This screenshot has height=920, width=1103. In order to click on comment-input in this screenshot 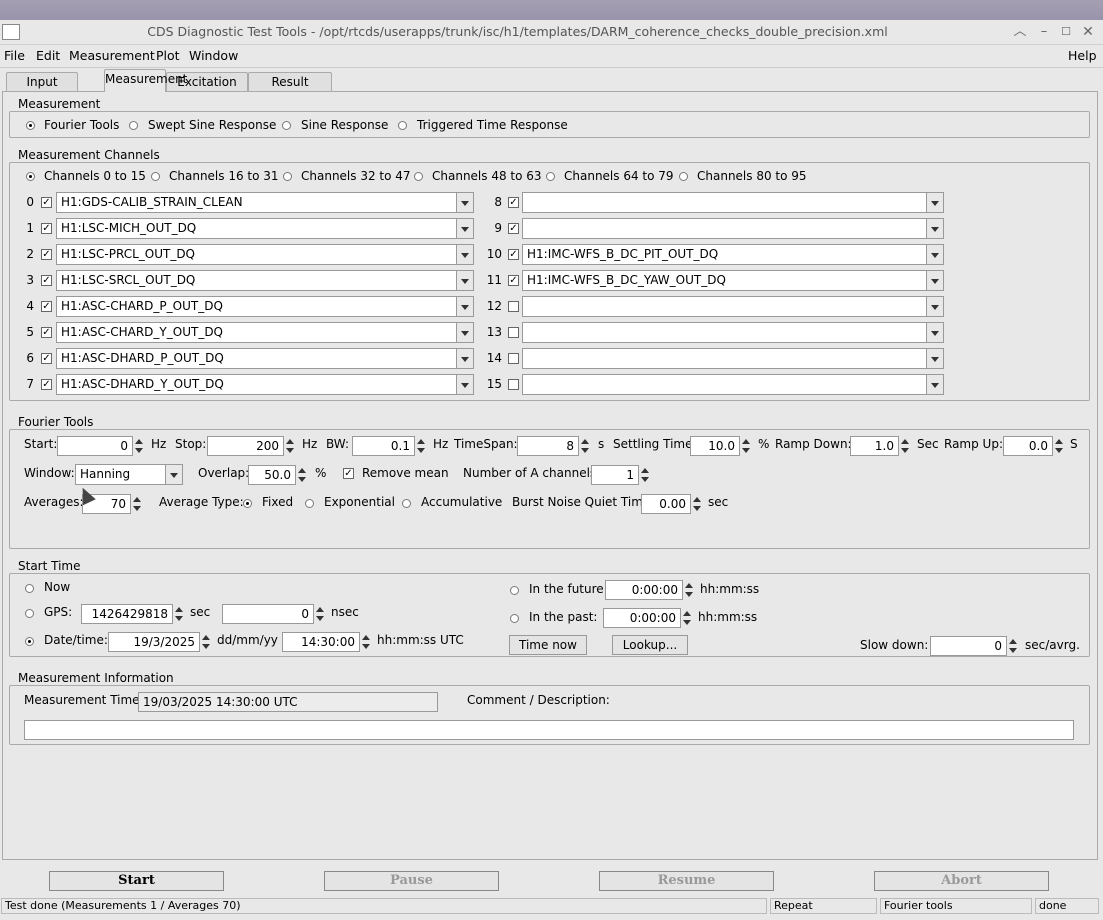, I will do `click(549, 730)`.